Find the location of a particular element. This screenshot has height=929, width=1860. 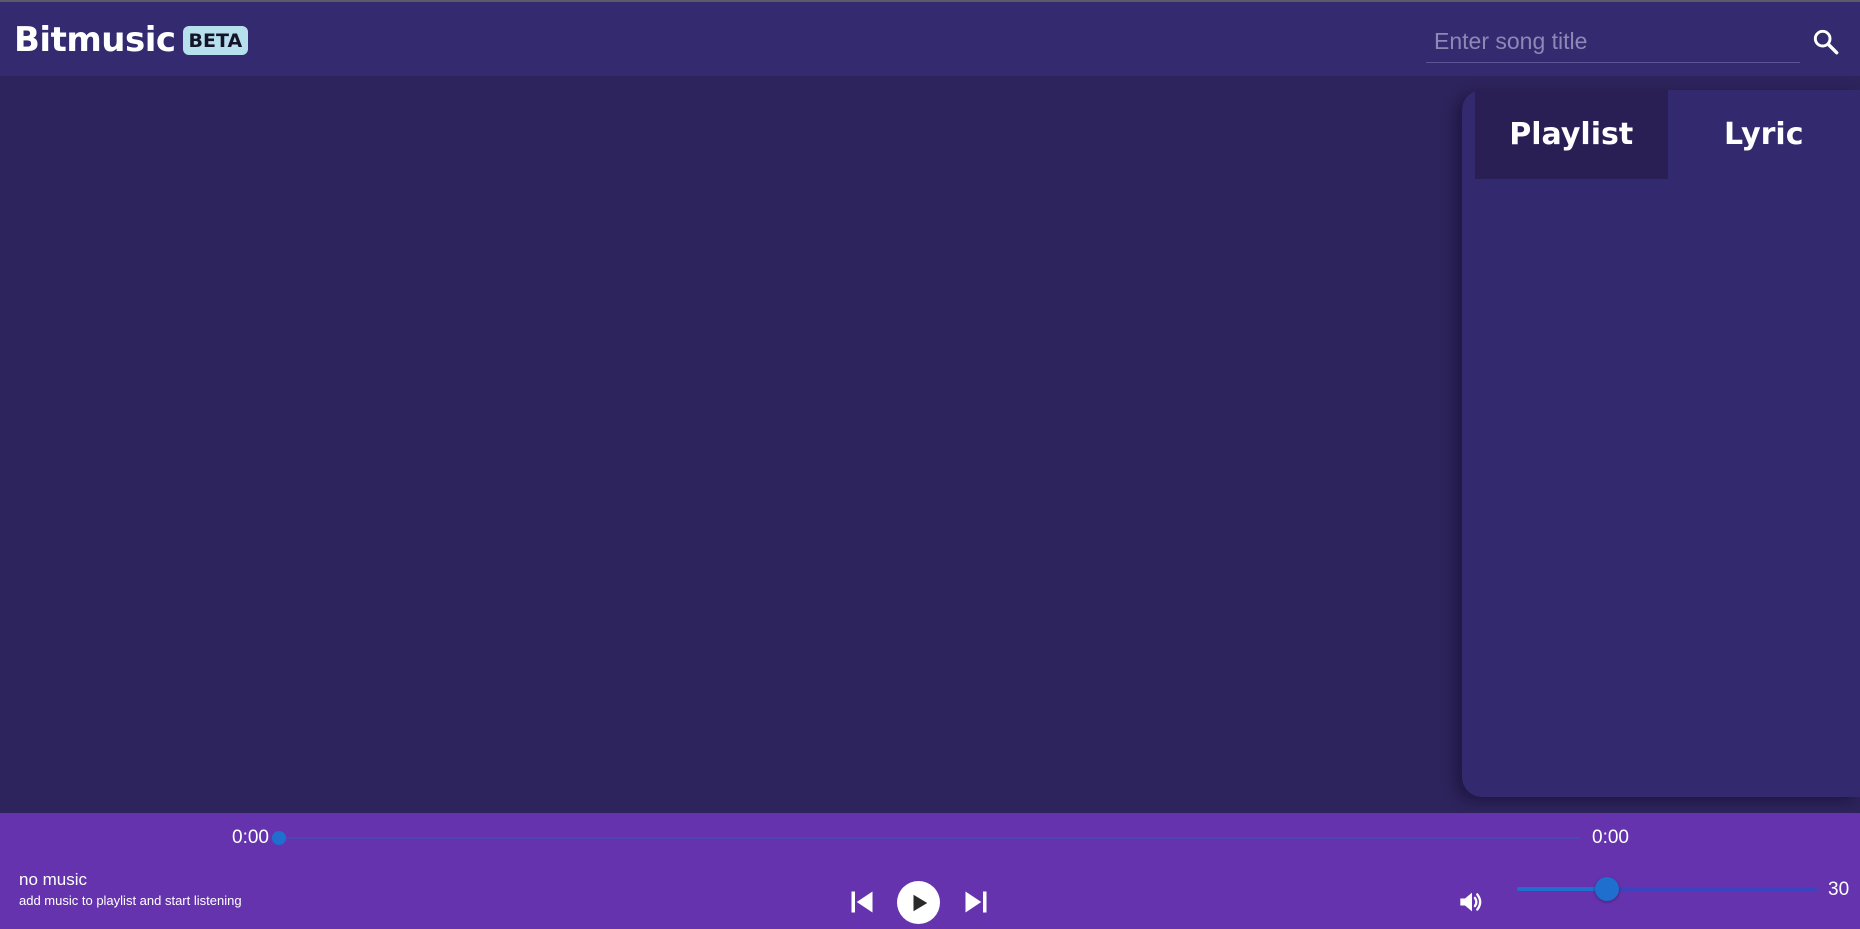

total-time: 0:00 is located at coordinates (1610, 837).